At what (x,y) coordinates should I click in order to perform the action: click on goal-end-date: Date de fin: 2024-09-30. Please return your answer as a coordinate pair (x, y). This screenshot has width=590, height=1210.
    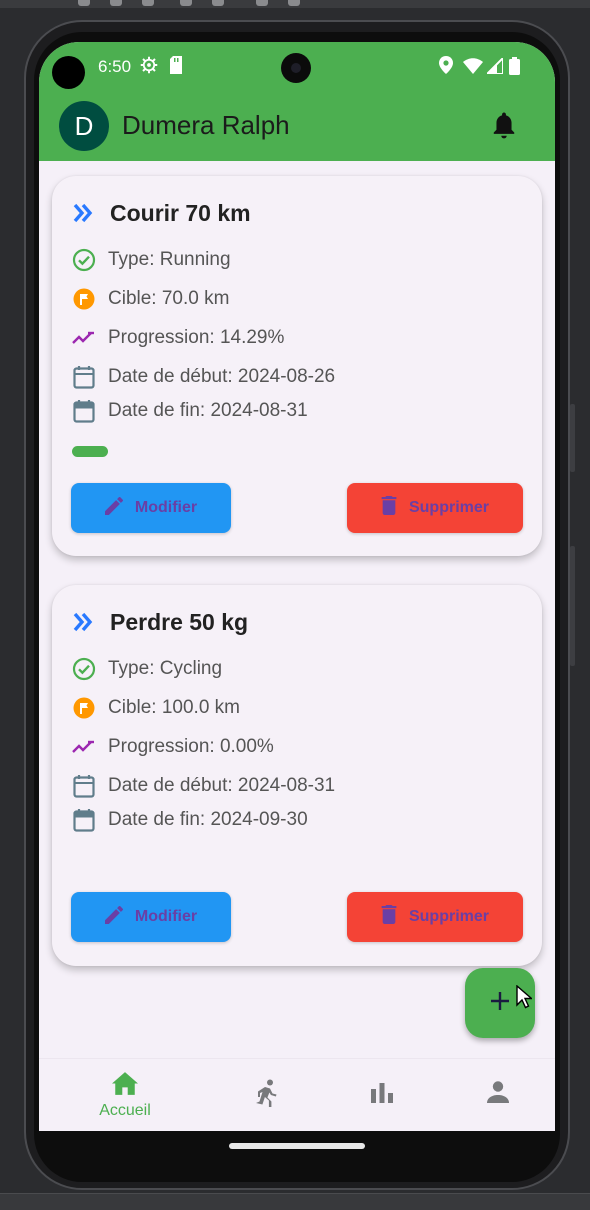
    Looking at the image, I should click on (208, 819).